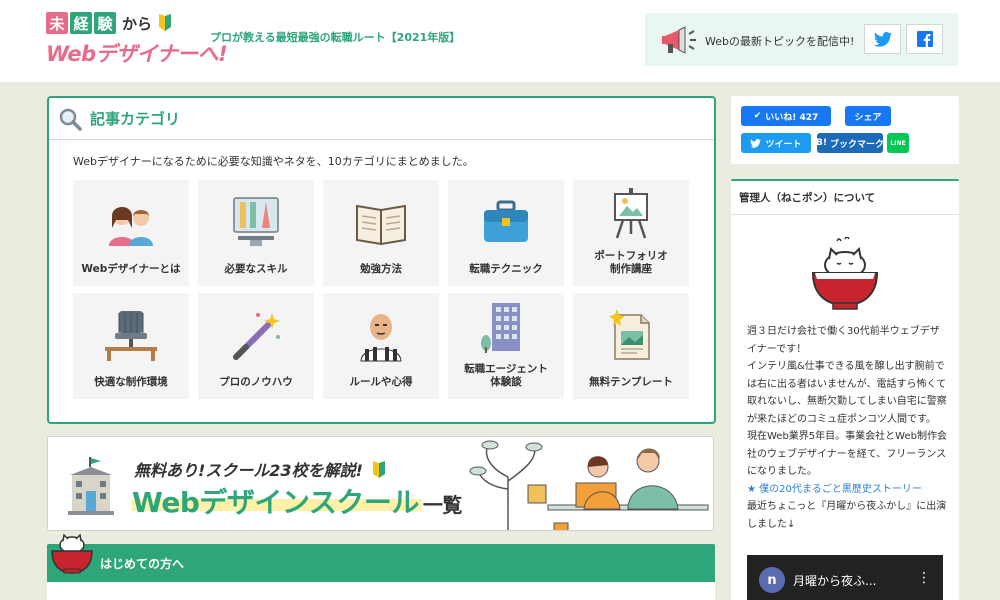 This screenshot has width=1000, height=600. Describe the element at coordinates (381, 591) in the screenshot. I see `first-visit-body` at that location.